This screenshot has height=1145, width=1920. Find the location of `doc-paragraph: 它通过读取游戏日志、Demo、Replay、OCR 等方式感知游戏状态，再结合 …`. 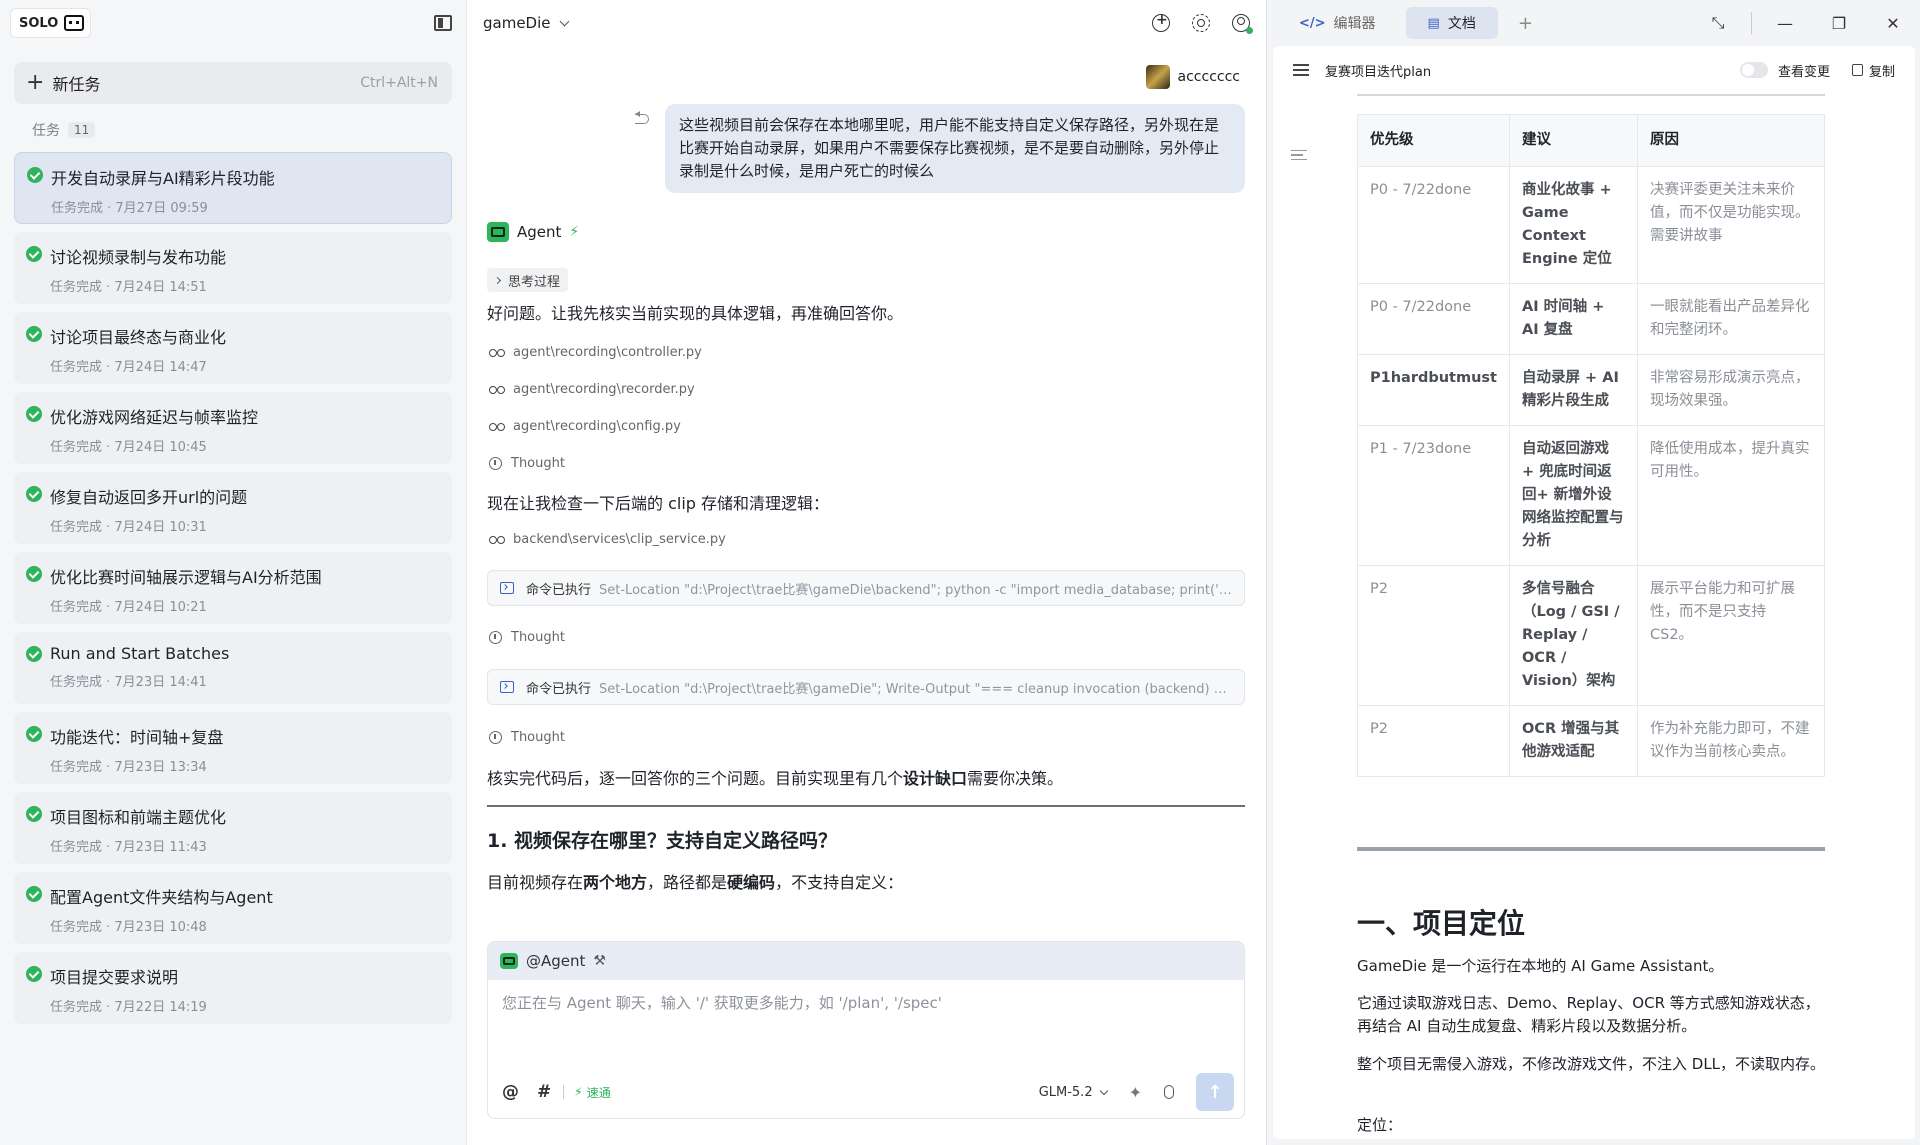

doc-paragraph: 它通过读取游戏日志、Demo、Replay、OCR 等方式感知游戏状态，再结合 … is located at coordinates (1588, 1014).